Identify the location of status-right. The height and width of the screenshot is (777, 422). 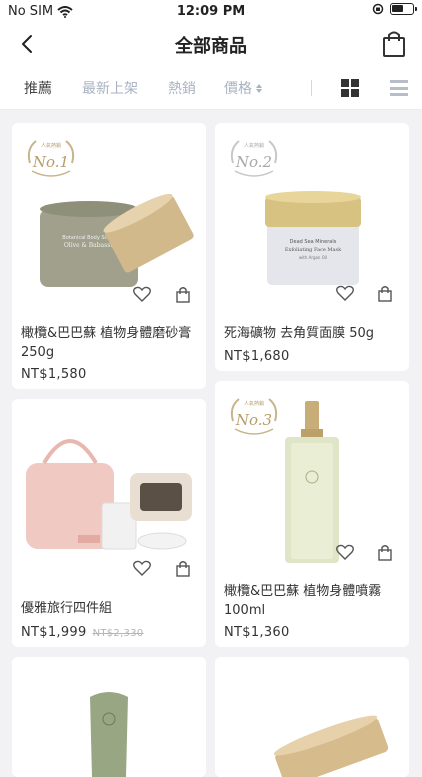
(394, 9).